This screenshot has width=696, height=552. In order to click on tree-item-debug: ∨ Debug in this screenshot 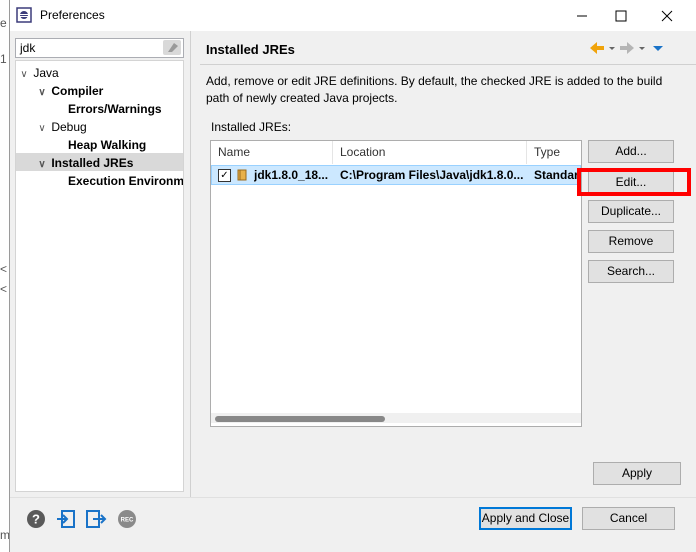, I will do `click(61, 128)`.